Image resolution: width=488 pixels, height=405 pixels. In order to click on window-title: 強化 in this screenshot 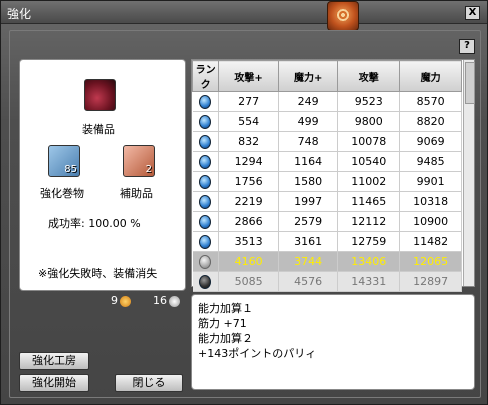, I will do `click(19, 14)`.